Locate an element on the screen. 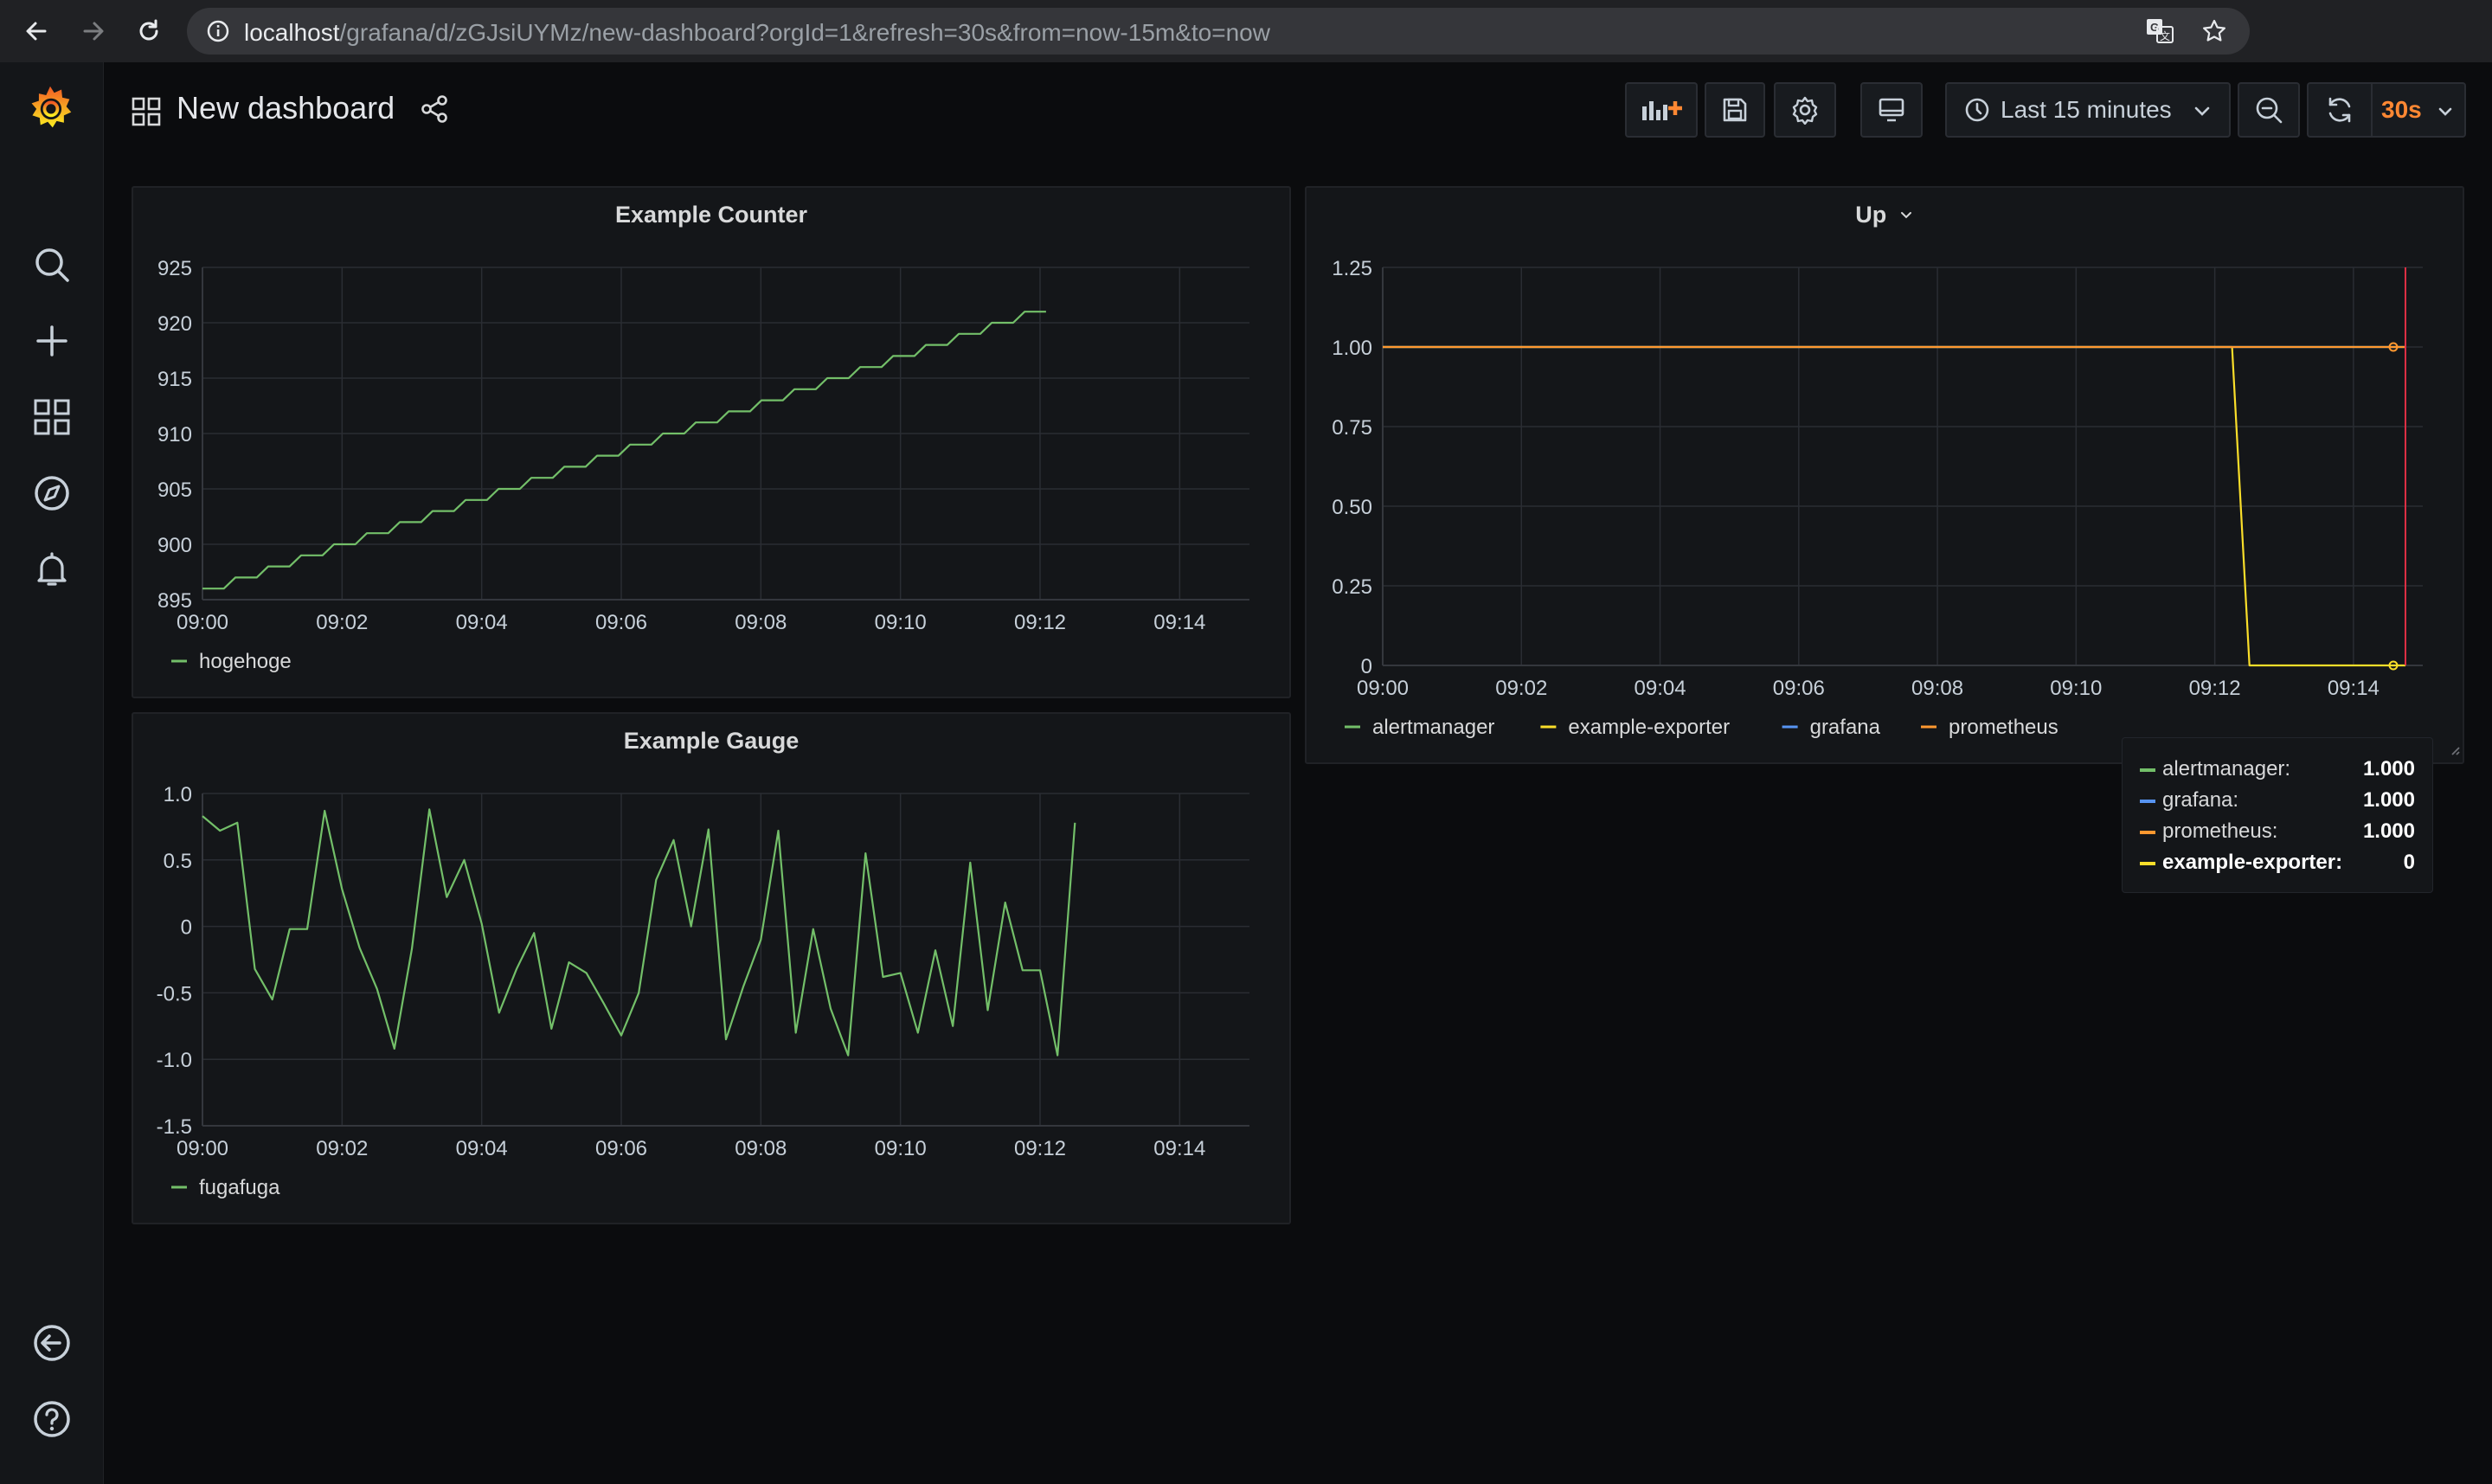  x-tick-label: 09:02 is located at coordinates (342, 1148).